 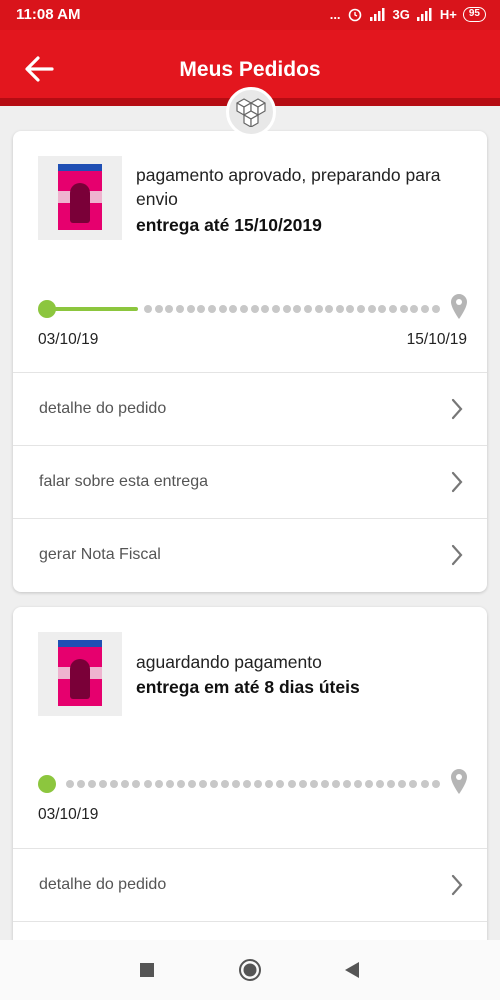 What do you see at coordinates (250, 554) in the screenshot?
I see `generate-invoice-link: gerar Nota Fiscal` at bounding box center [250, 554].